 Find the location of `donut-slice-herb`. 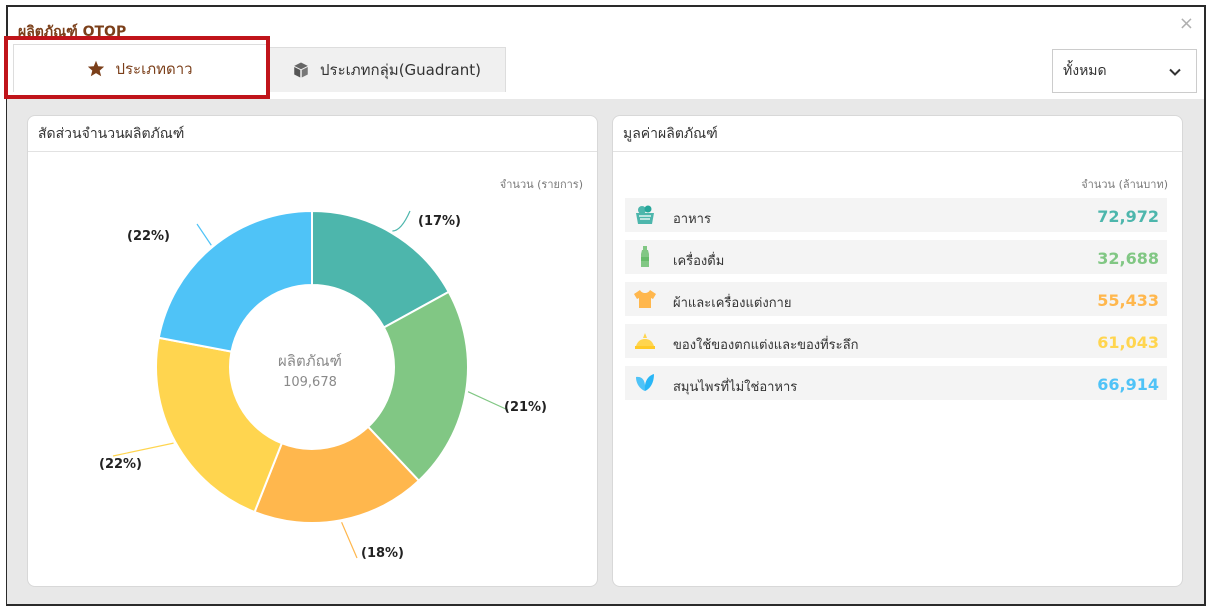

donut-slice-herb is located at coordinates (235, 281).